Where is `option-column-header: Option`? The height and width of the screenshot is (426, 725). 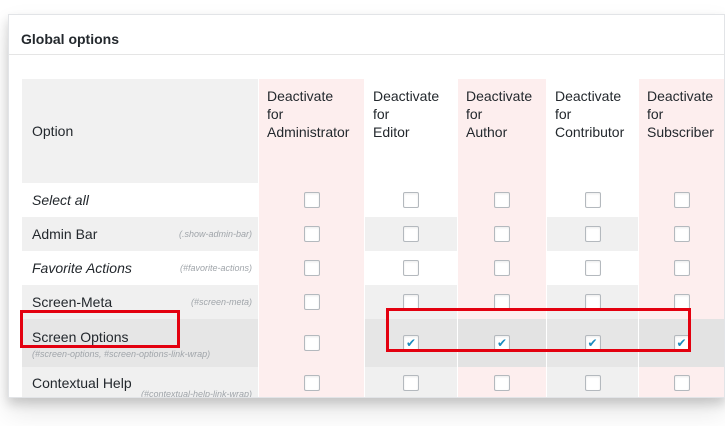
option-column-header: Option is located at coordinates (140, 131).